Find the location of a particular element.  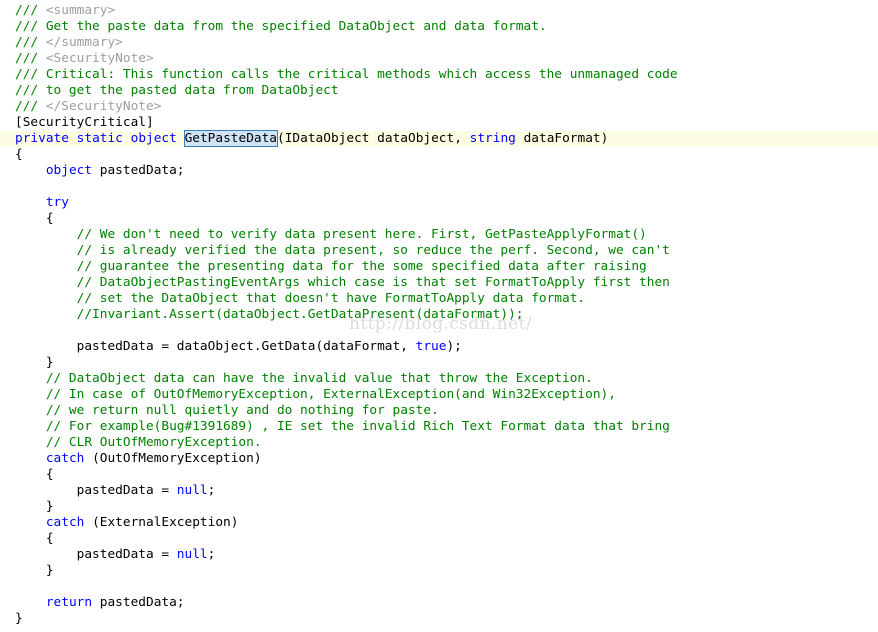

code-token-kw: static is located at coordinates (99, 138).